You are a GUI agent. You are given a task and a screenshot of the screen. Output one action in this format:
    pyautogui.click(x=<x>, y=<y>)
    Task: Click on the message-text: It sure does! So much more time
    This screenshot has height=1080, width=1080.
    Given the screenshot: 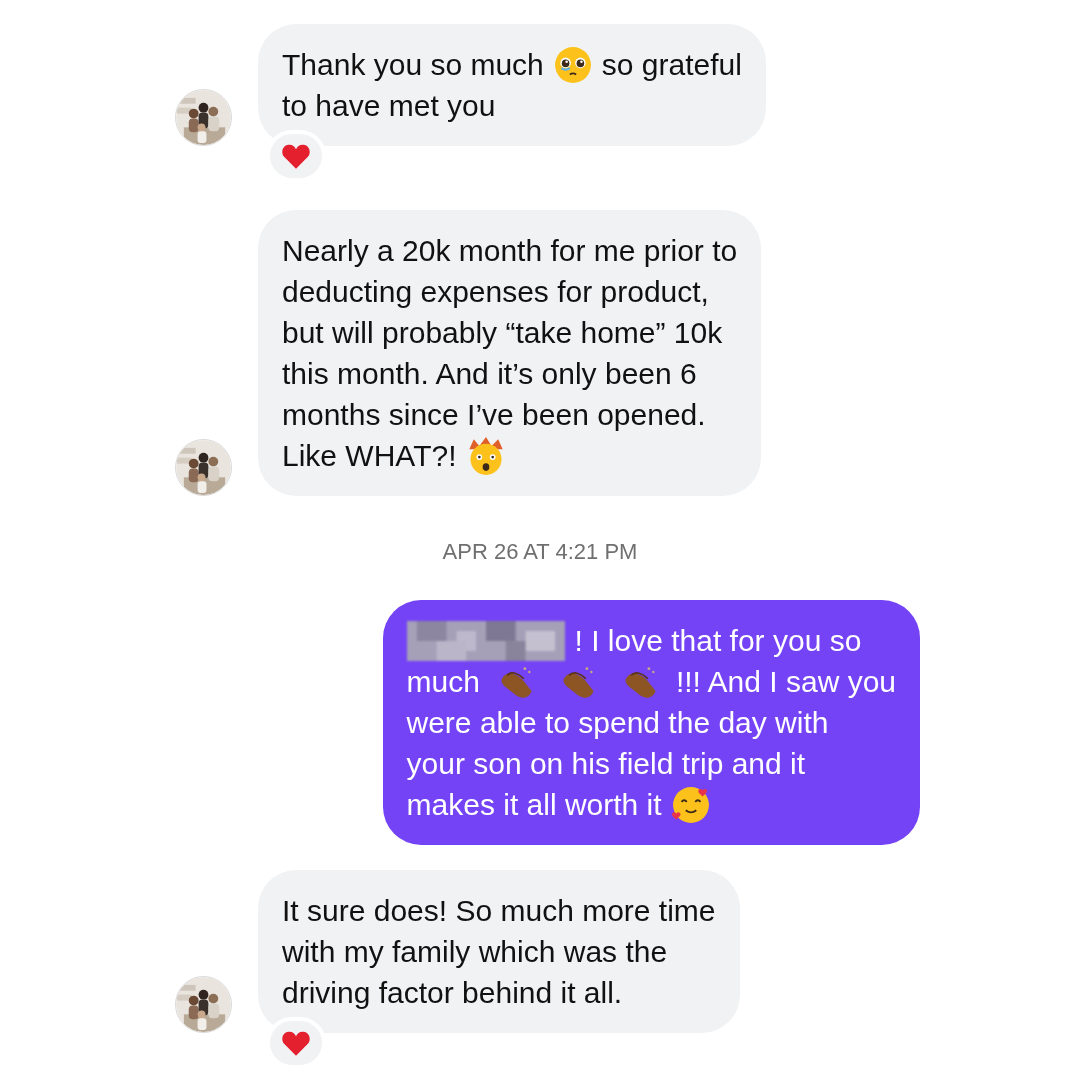 What is the action you would take?
    pyautogui.click(x=499, y=911)
    